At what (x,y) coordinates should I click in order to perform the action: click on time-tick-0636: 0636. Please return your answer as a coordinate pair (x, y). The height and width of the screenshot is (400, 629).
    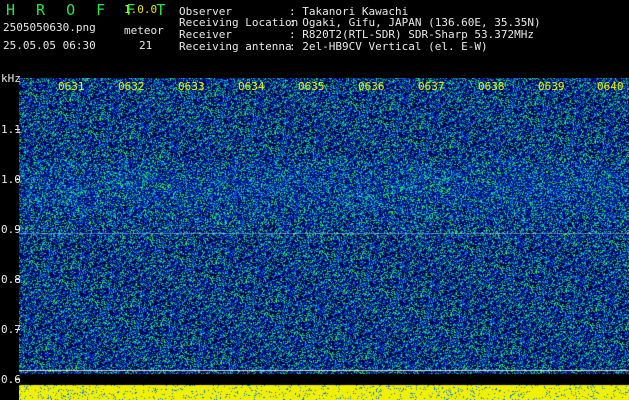
    Looking at the image, I should click on (371, 86).